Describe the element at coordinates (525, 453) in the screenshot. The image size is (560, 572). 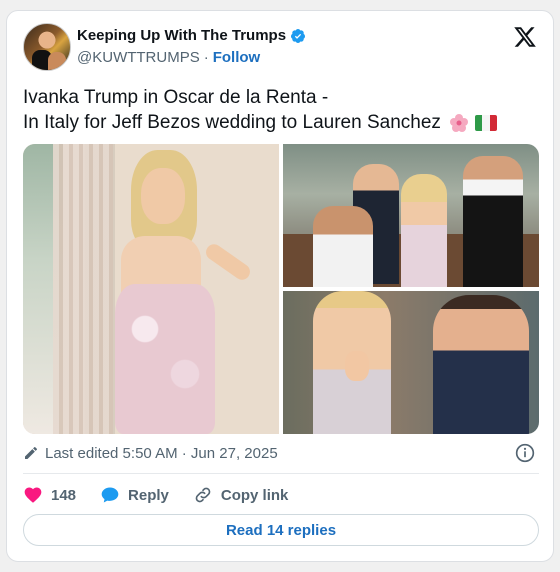
I see `info-icon` at that location.